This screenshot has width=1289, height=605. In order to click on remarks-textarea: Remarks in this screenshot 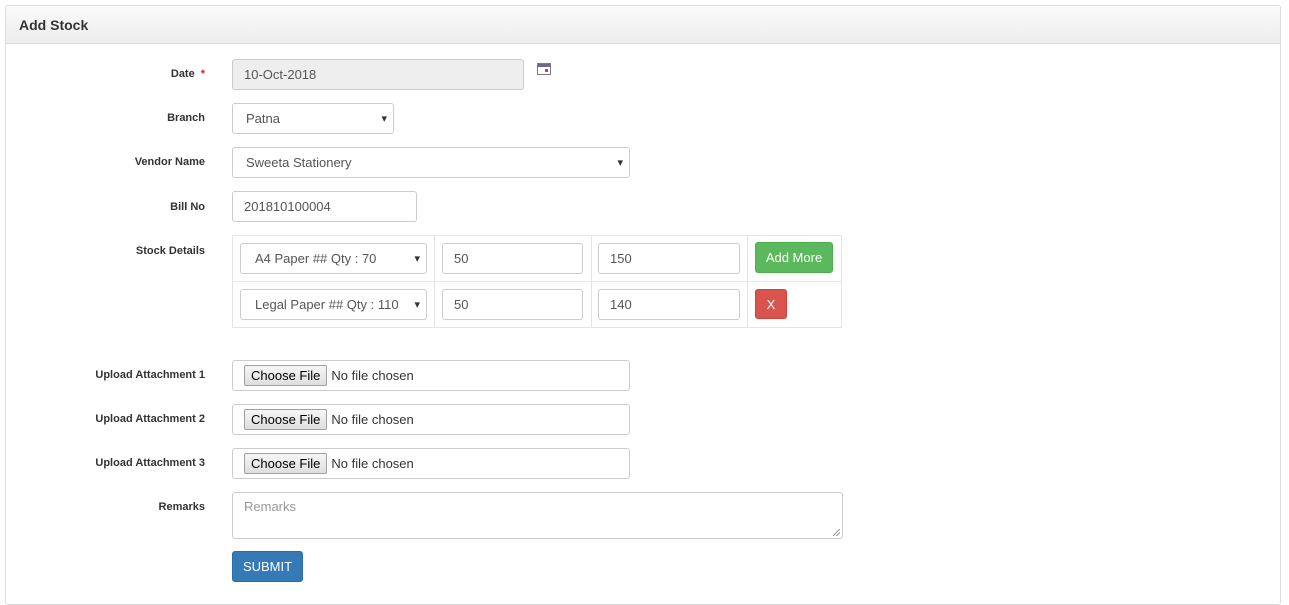, I will do `click(537, 515)`.